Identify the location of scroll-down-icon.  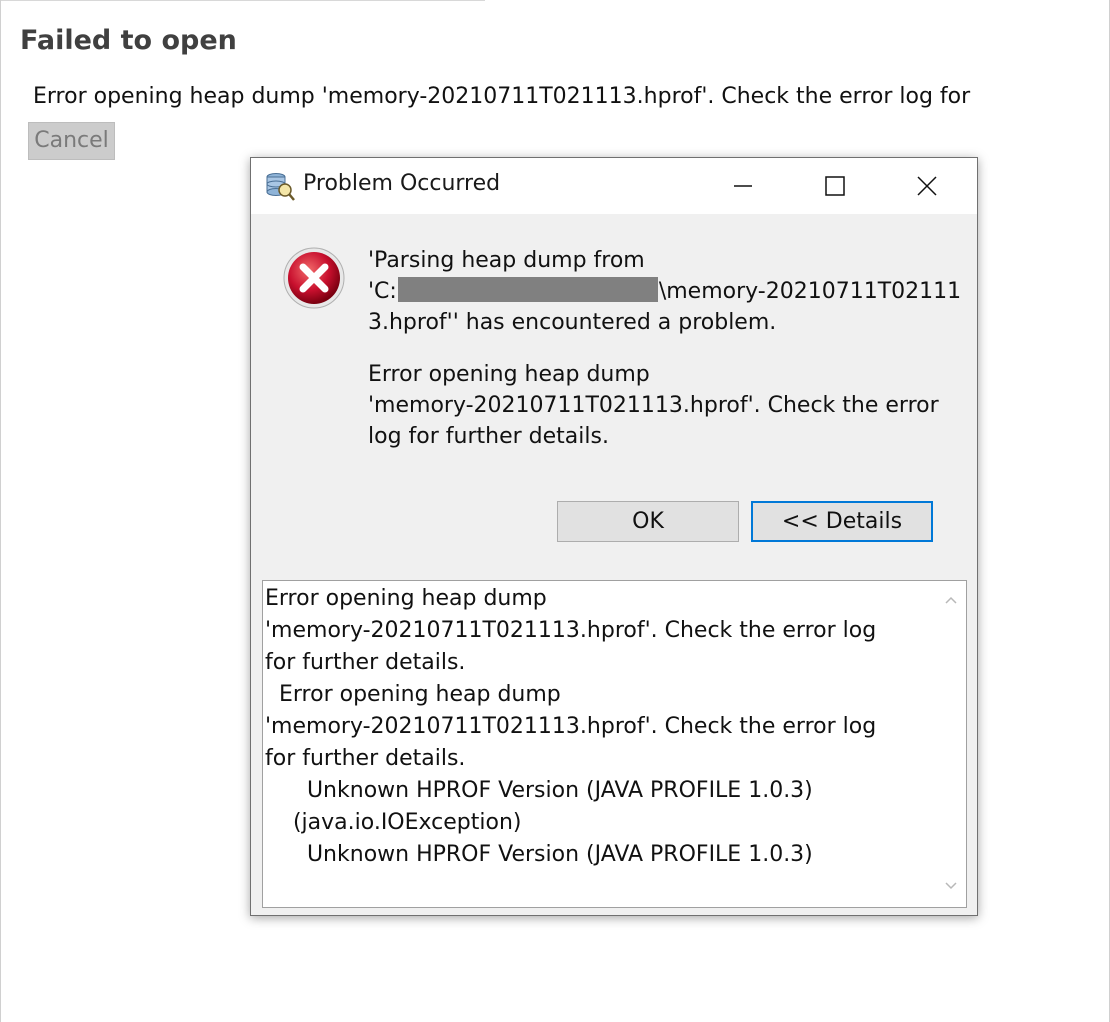
(951, 886).